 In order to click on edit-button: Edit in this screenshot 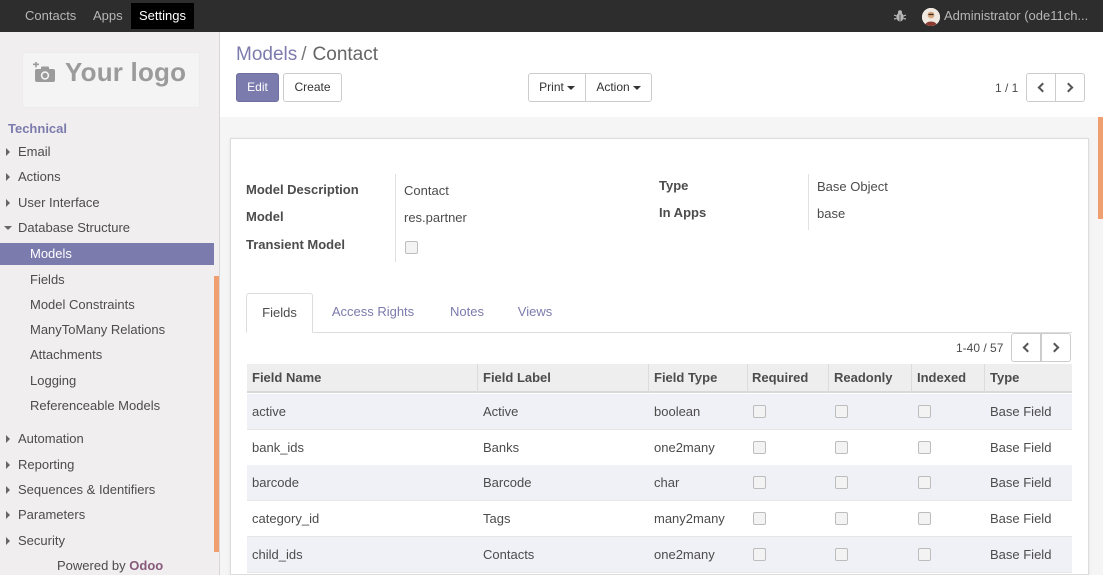, I will do `click(257, 87)`.